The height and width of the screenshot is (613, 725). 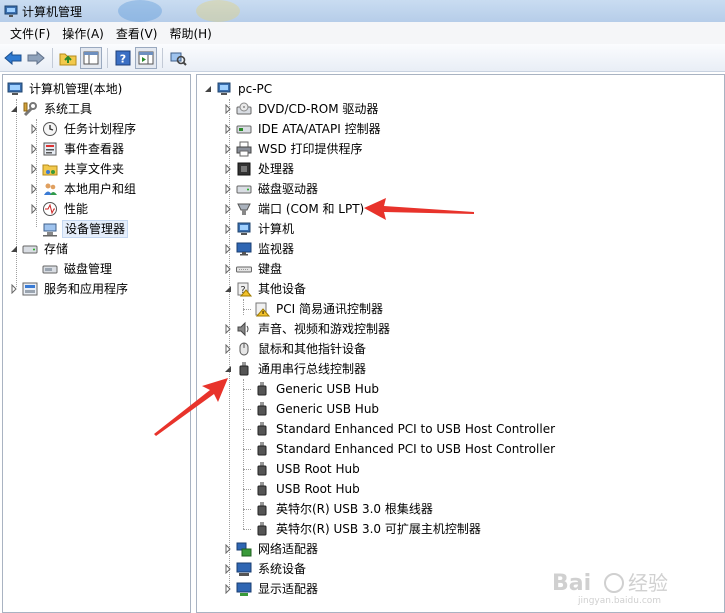 I want to click on device-category-usb: 通用串行总线控制器, so click(x=295, y=369).